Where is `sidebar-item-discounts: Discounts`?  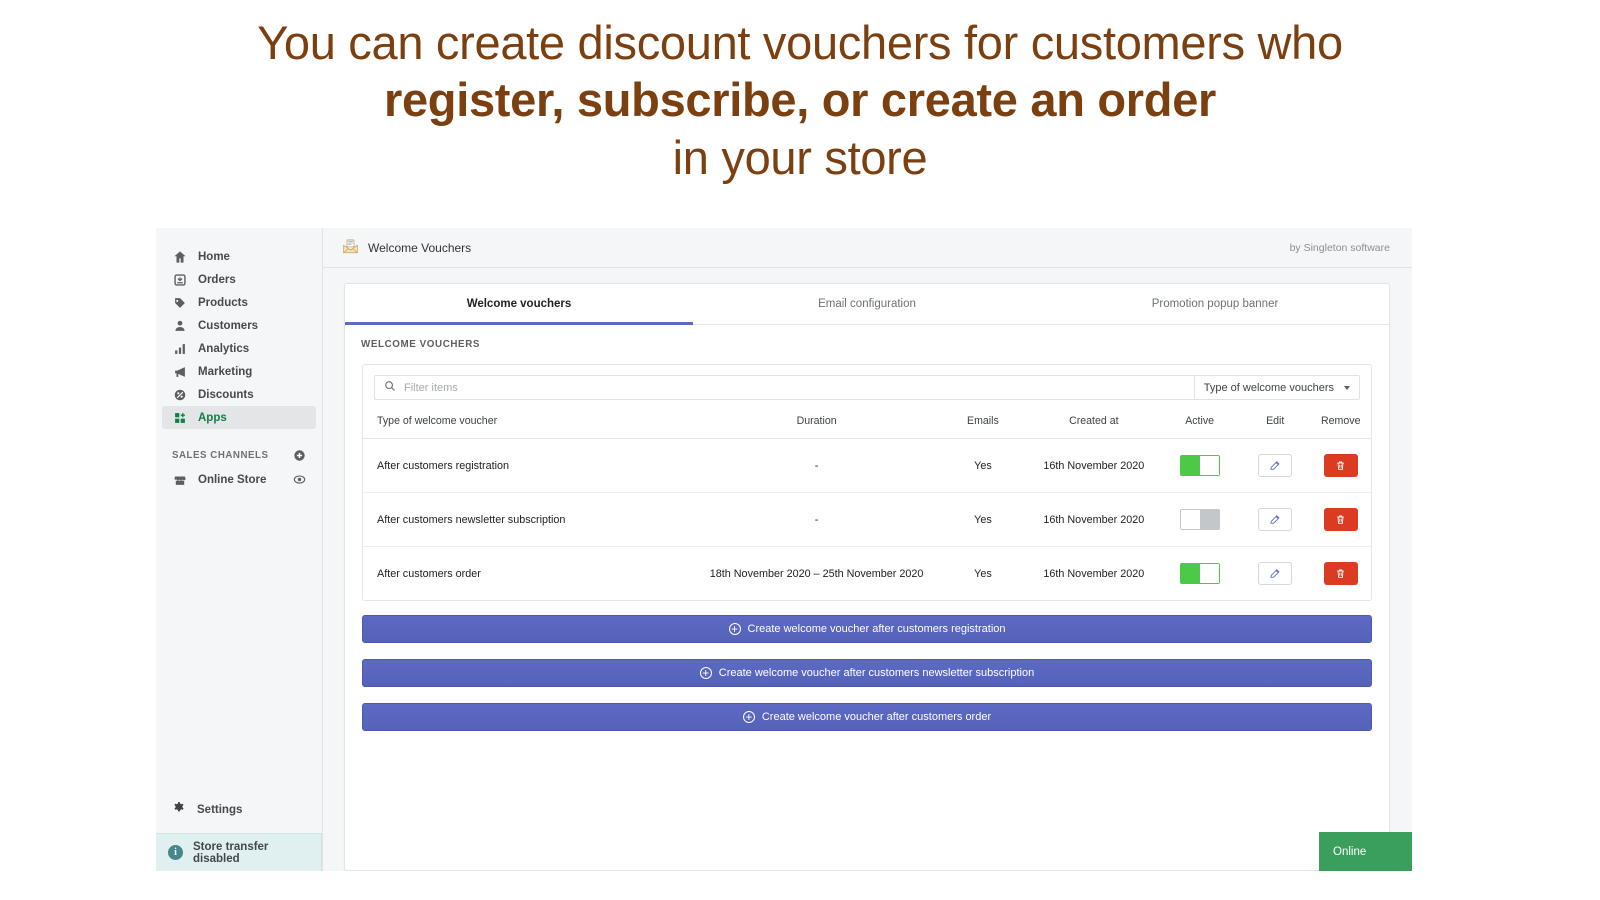
sidebar-item-discounts: Discounts is located at coordinates (239, 394).